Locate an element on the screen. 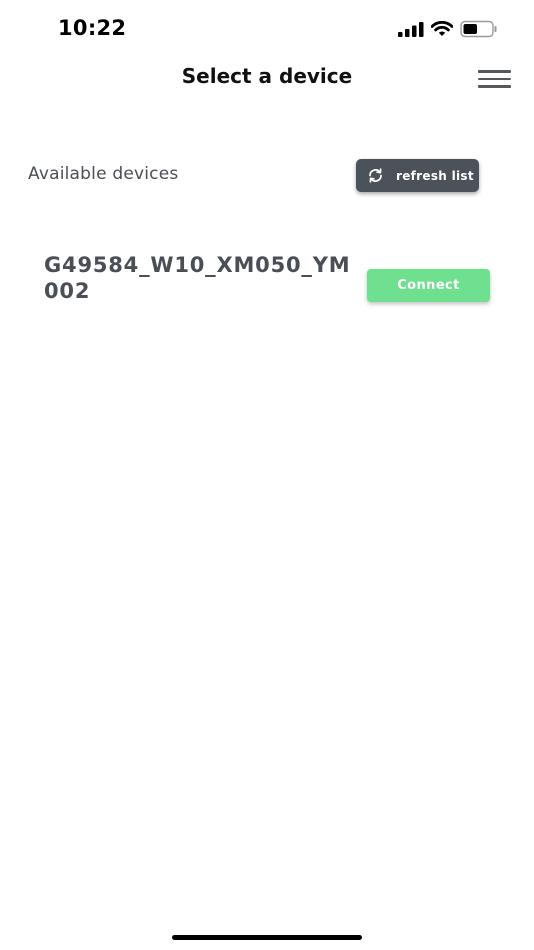 This screenshot has width=534, height=950. page-title: Select a device is located at coordinates (267, 76).